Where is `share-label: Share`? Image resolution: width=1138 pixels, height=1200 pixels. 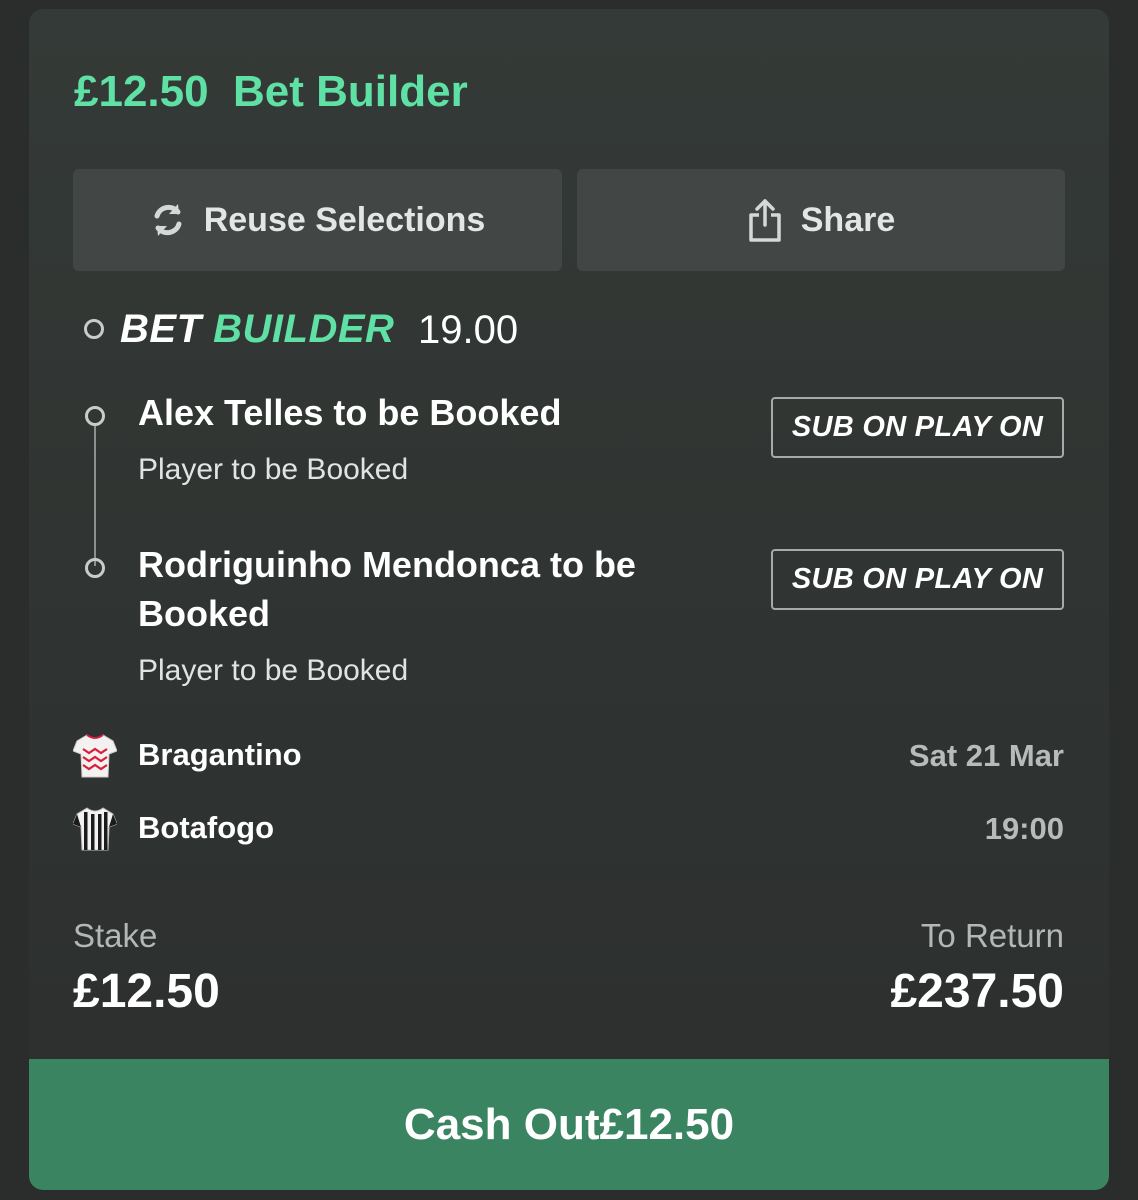 share-label: Share is located at coordinates (848, 219).